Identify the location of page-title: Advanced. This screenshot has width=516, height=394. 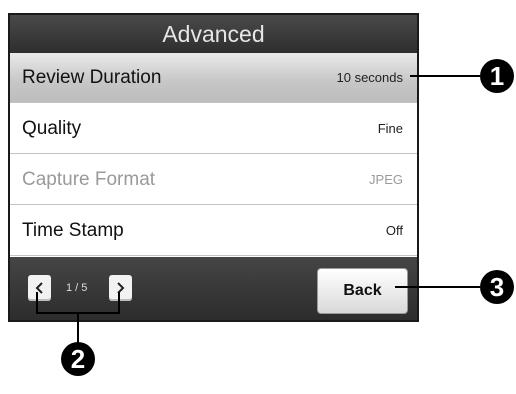
(213, 34).